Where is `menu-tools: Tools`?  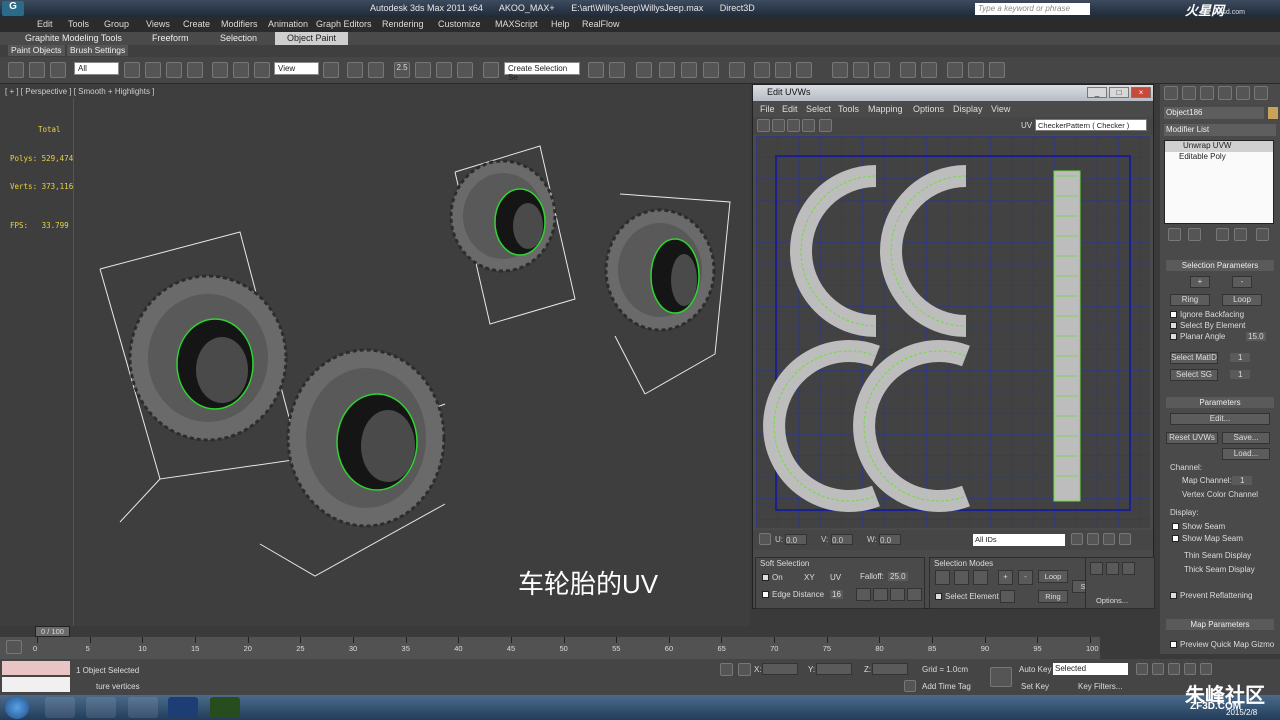 menu-tools: Tools is located at coordinates (78, 24).